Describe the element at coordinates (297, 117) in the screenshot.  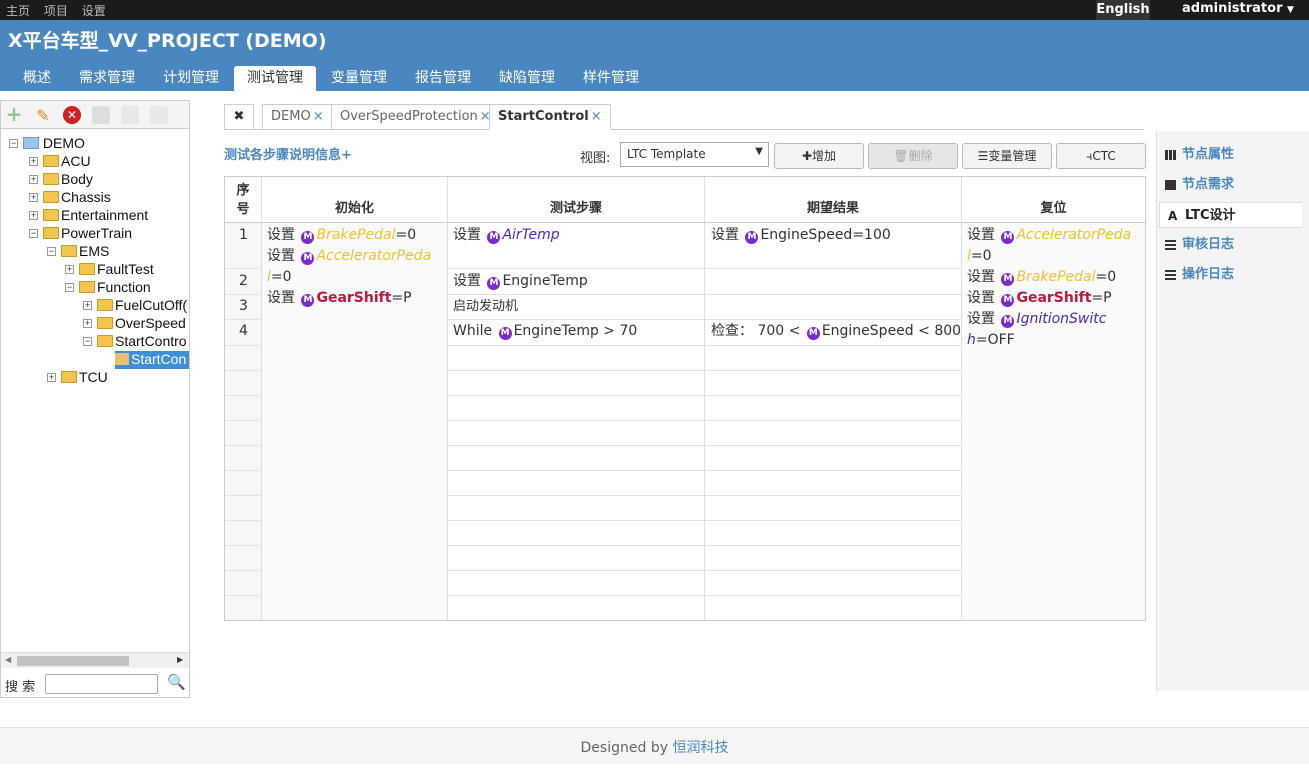
I see `doc-tab-demo: DEMO ×` at that location.